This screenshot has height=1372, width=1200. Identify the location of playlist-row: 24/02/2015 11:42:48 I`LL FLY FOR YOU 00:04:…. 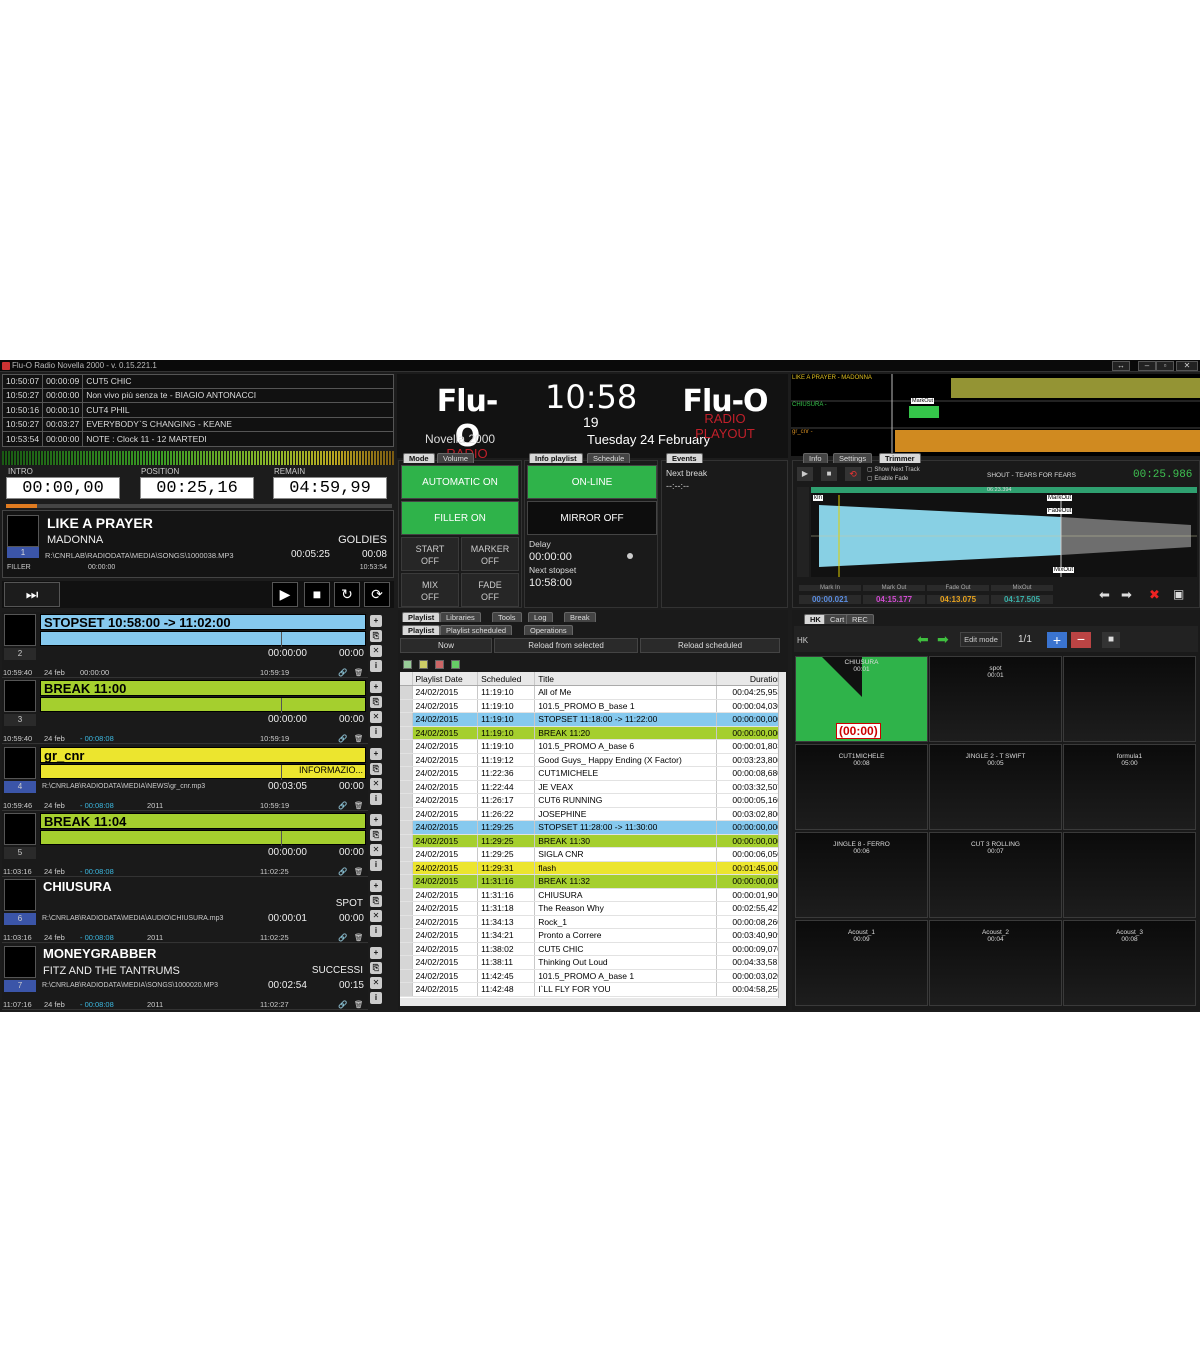
(593, 989).